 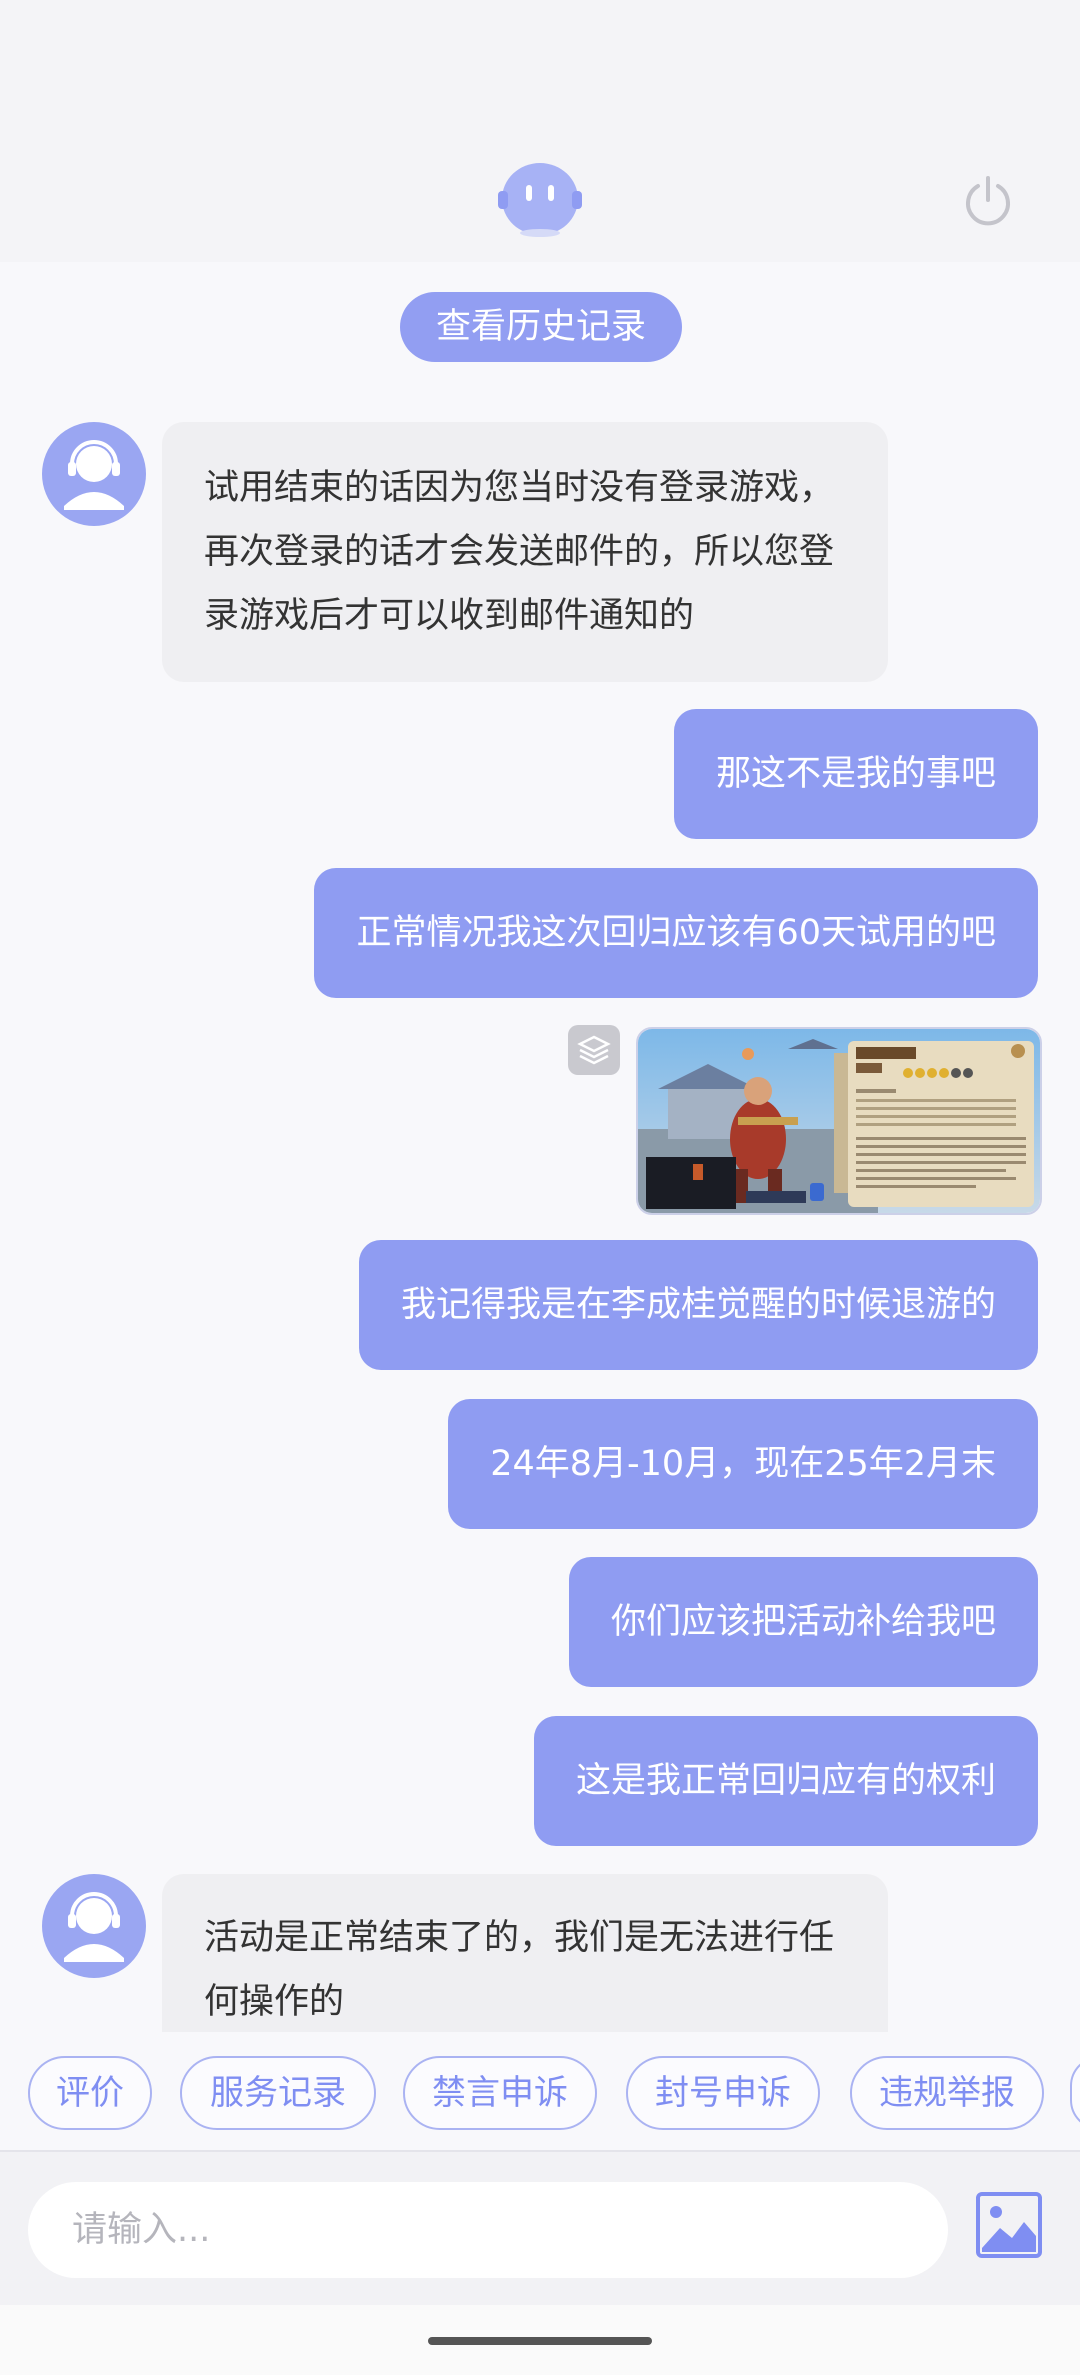 What do you see at coordinates (540, 200) in the screenshot?
I see `bot-avatar-icon` at bounding box center [540, 200].